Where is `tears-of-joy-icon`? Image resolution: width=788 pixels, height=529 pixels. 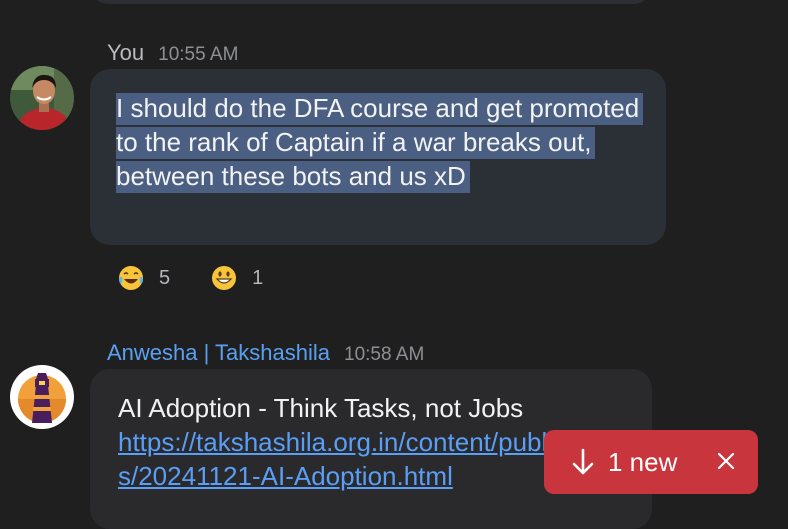 tears-of-joy-icon is located at coordinates (131, 278).